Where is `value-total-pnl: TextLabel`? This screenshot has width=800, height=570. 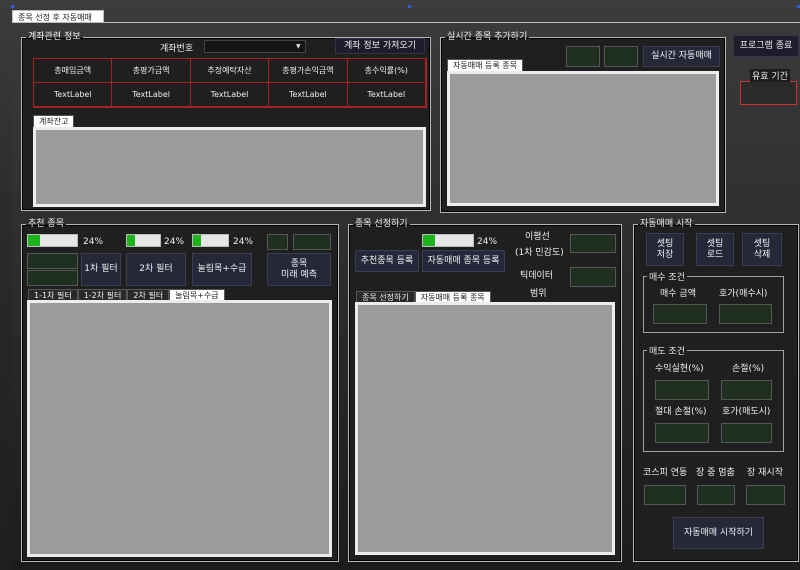 value-total-pnl: TextLabel is located at coordinates (308, 95).